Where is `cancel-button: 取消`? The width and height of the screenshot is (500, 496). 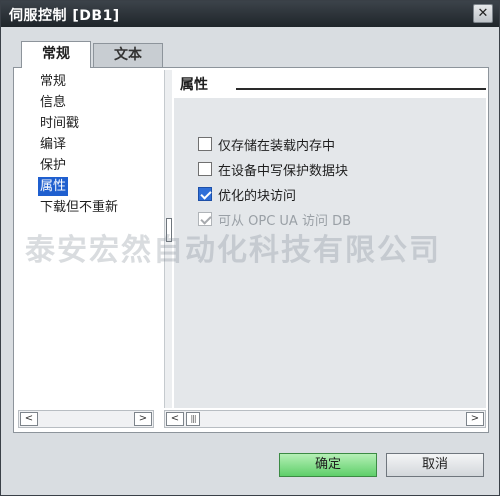
cancel-button: 取消 is located at coordinates (435, 465).